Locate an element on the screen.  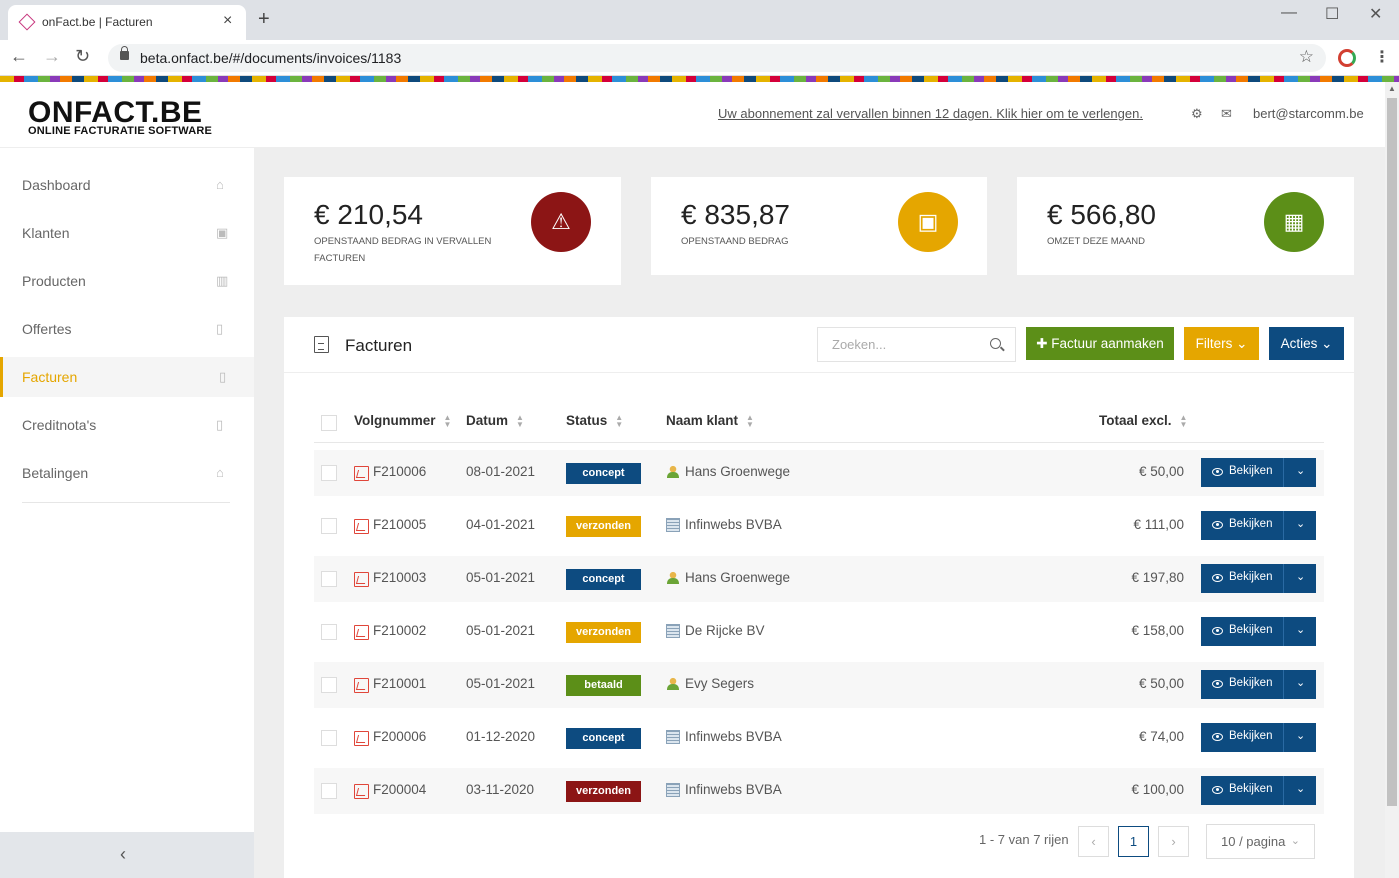
client-name: De Rijcke BV is located at coordinates (725, 630).